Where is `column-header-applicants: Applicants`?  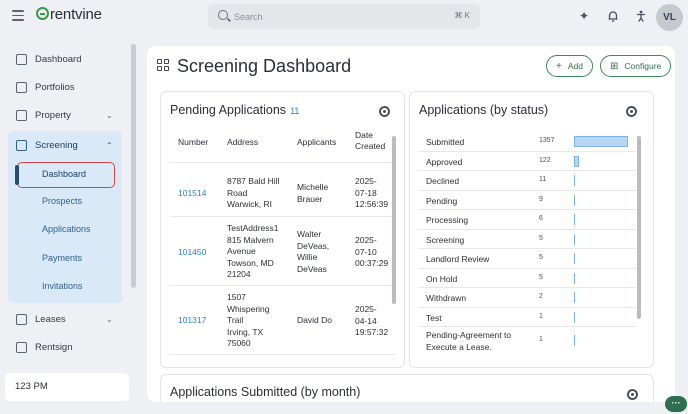 column-header-applicants: Applicants is located at coordinates (316, 142).